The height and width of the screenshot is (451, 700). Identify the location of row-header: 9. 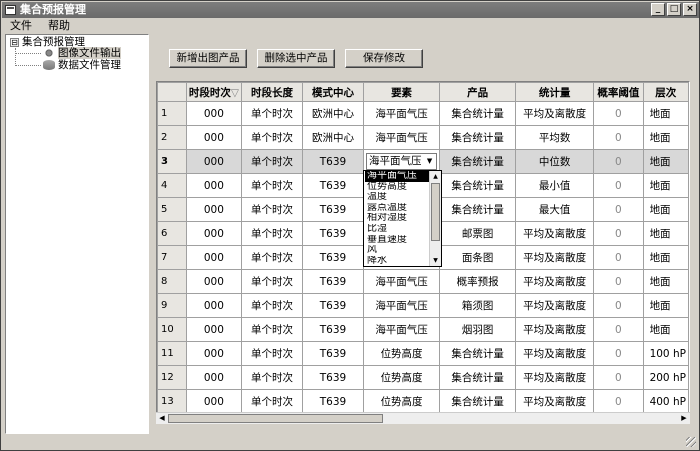
(172, 305).